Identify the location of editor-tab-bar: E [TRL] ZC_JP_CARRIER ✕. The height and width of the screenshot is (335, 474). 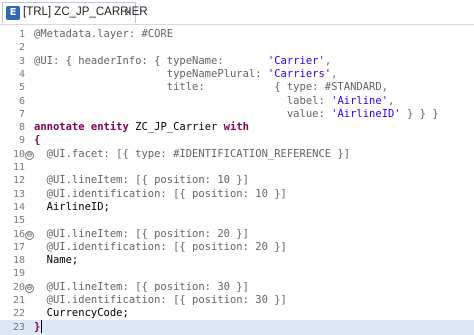
(237, 12).